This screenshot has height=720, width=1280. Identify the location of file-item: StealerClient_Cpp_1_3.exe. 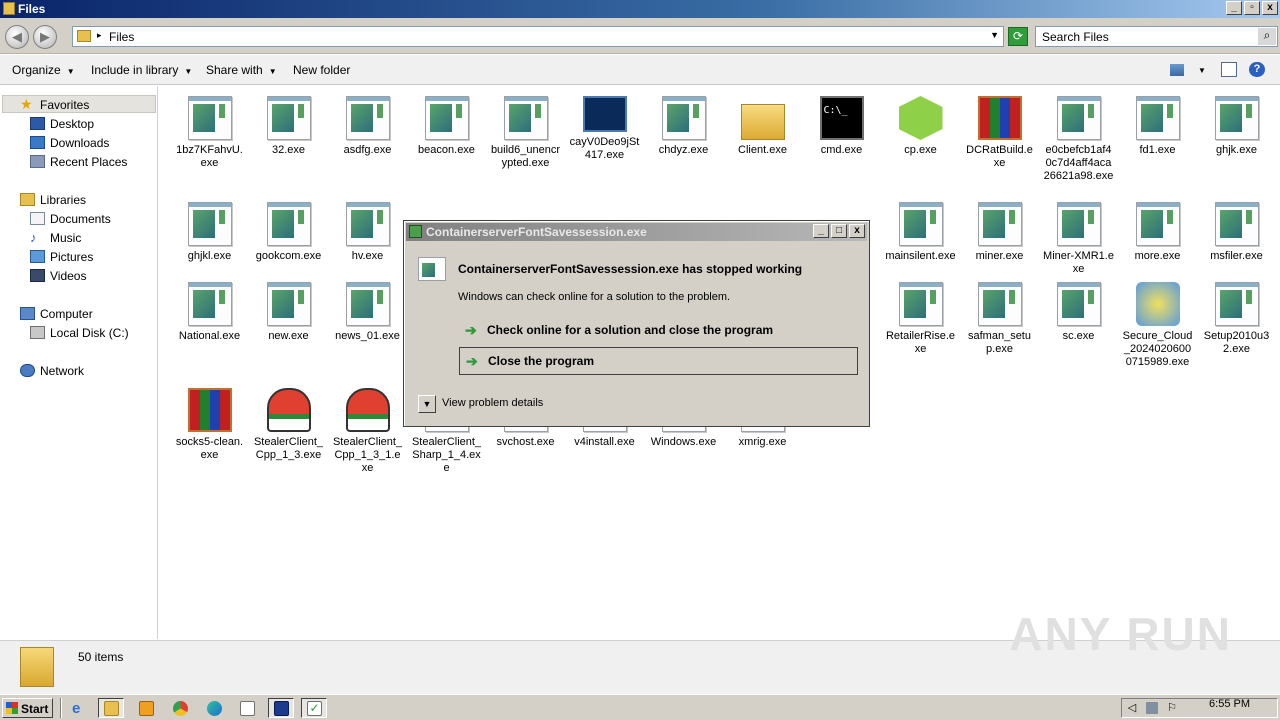
(288, 425).